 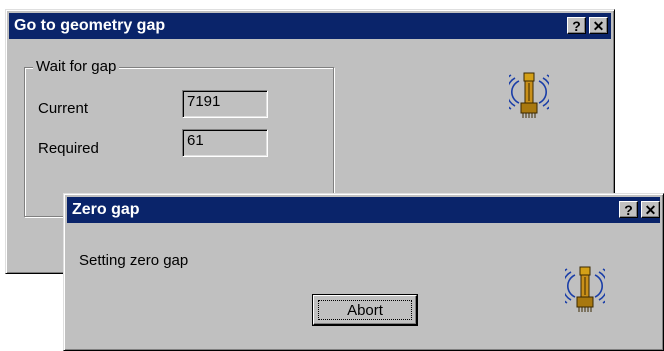 What do you see at coordinates (310, 26) in the screenshot?
I see `title-bar: Go to geometry gap ? ✕` at bounding box center [310, 26].